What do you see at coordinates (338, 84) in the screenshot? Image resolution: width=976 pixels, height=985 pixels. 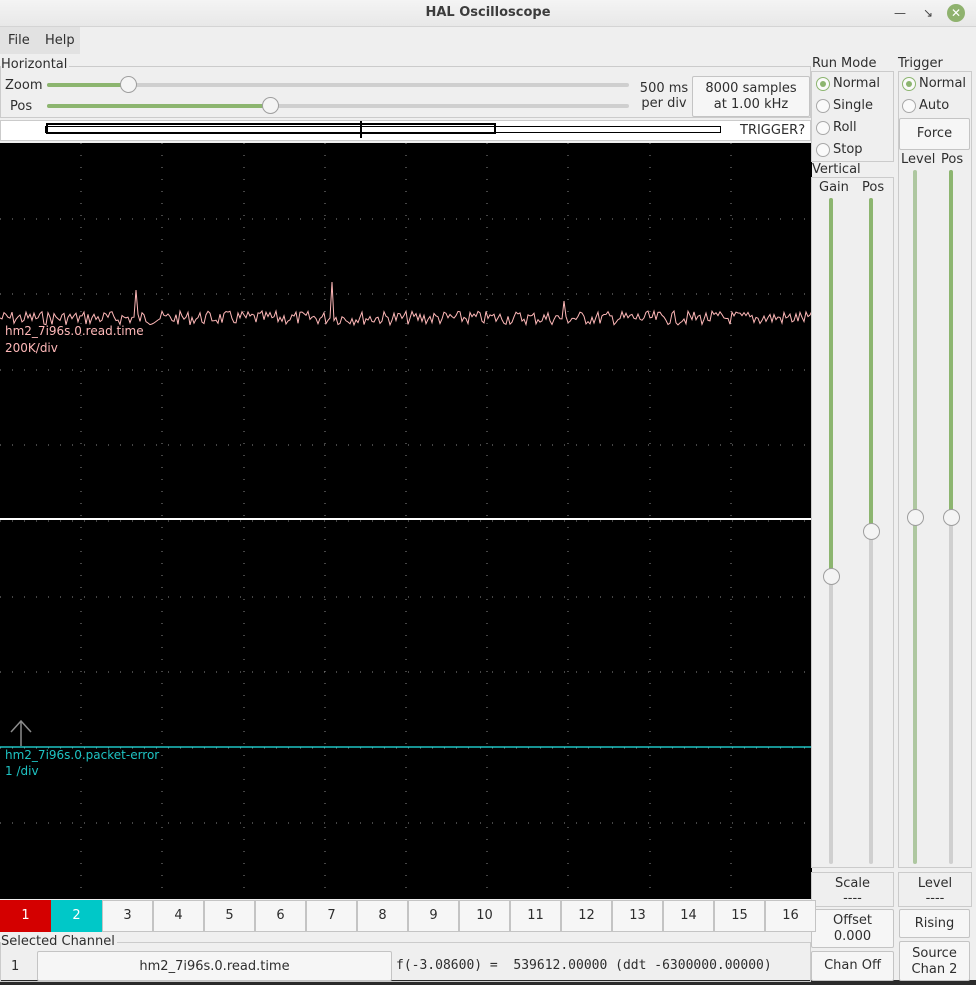 I see `zoom-slider` at bounding box center [338, 84].